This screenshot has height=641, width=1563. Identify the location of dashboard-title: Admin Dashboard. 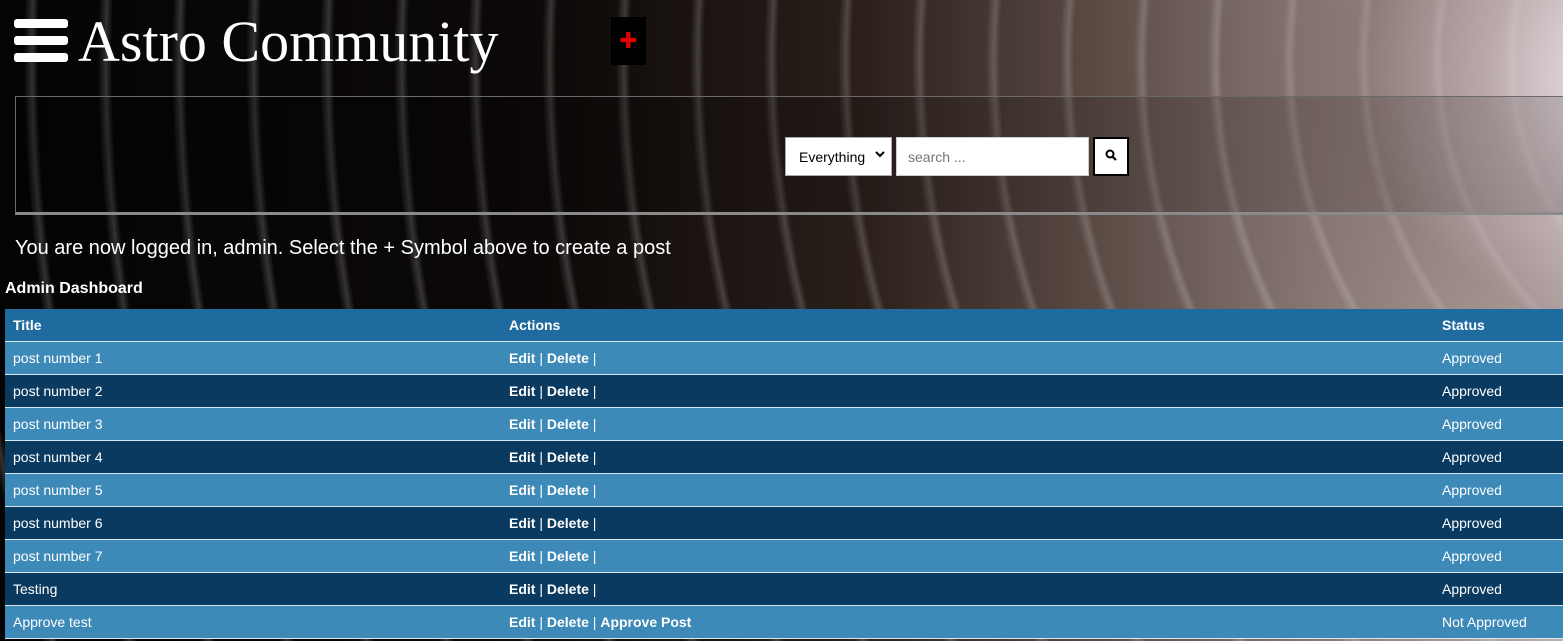
(74, 288).